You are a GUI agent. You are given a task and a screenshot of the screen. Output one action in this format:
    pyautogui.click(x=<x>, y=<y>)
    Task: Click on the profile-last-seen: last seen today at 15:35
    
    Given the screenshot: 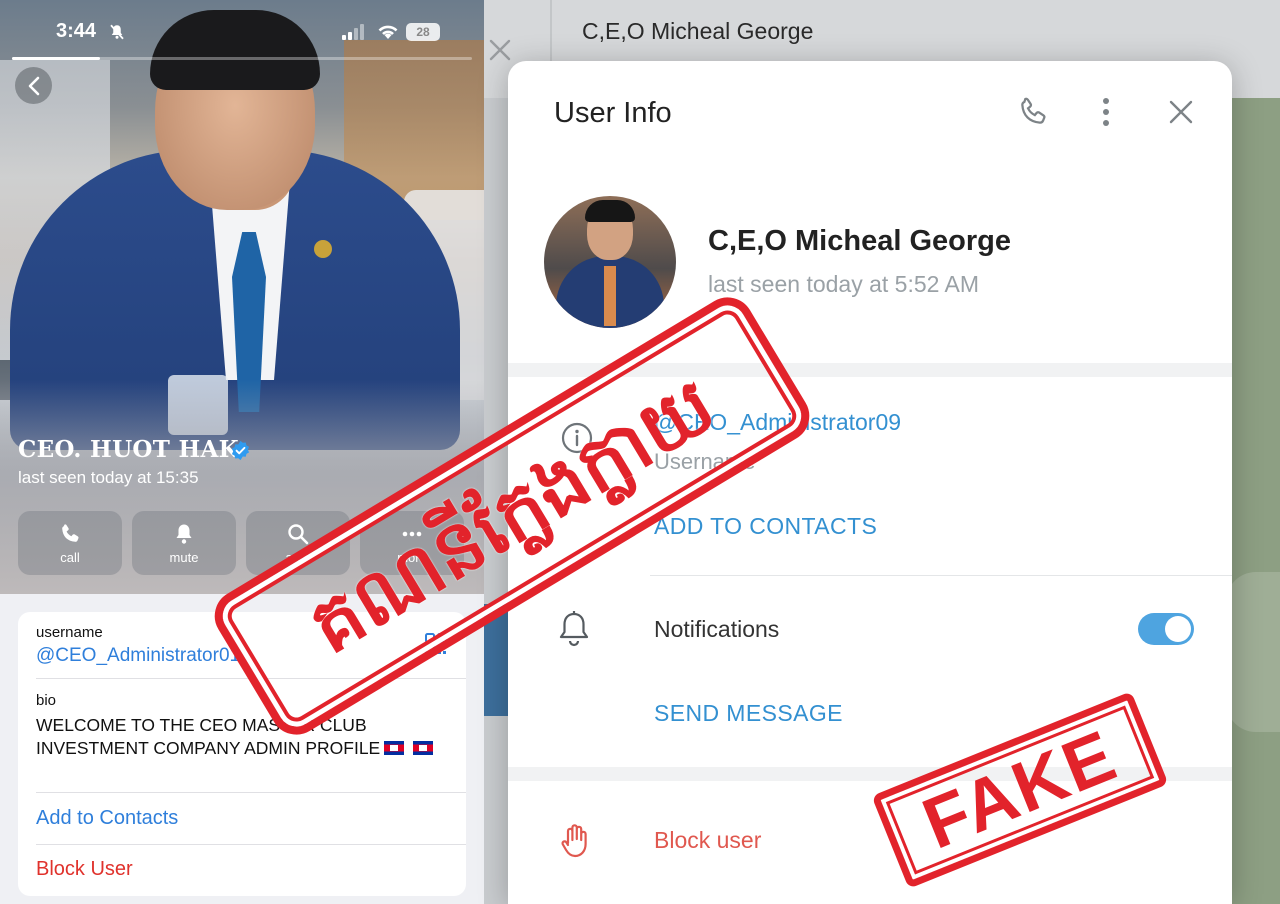 What is the action you would take?
    pyautogui.click(x=108, y=477)
    